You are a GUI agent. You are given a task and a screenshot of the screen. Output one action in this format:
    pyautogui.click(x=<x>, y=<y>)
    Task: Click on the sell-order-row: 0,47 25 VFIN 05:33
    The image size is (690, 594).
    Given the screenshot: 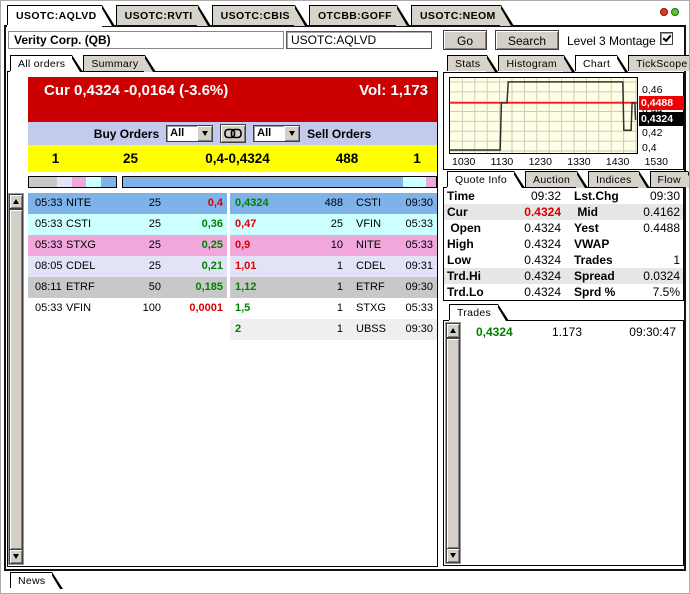 What is the action you would take?
    pyautogui.click(x=333, y=224)
    